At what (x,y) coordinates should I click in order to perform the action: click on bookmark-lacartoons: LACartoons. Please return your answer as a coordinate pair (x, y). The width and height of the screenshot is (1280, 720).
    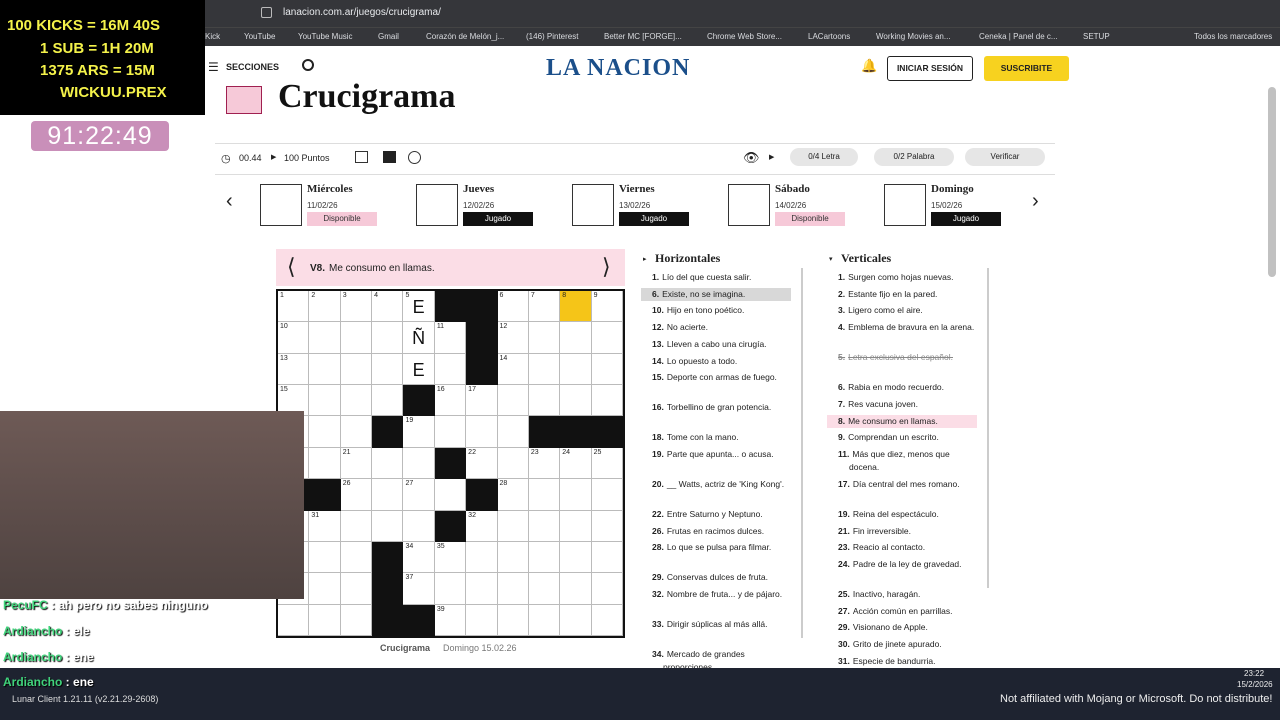
    Looking at the image, I should click on (829, 36).